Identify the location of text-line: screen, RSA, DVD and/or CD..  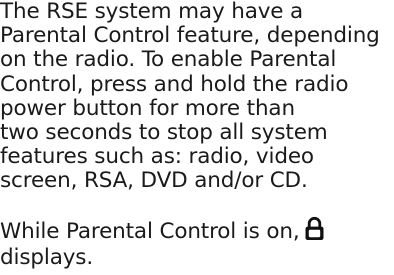
(154, 181).